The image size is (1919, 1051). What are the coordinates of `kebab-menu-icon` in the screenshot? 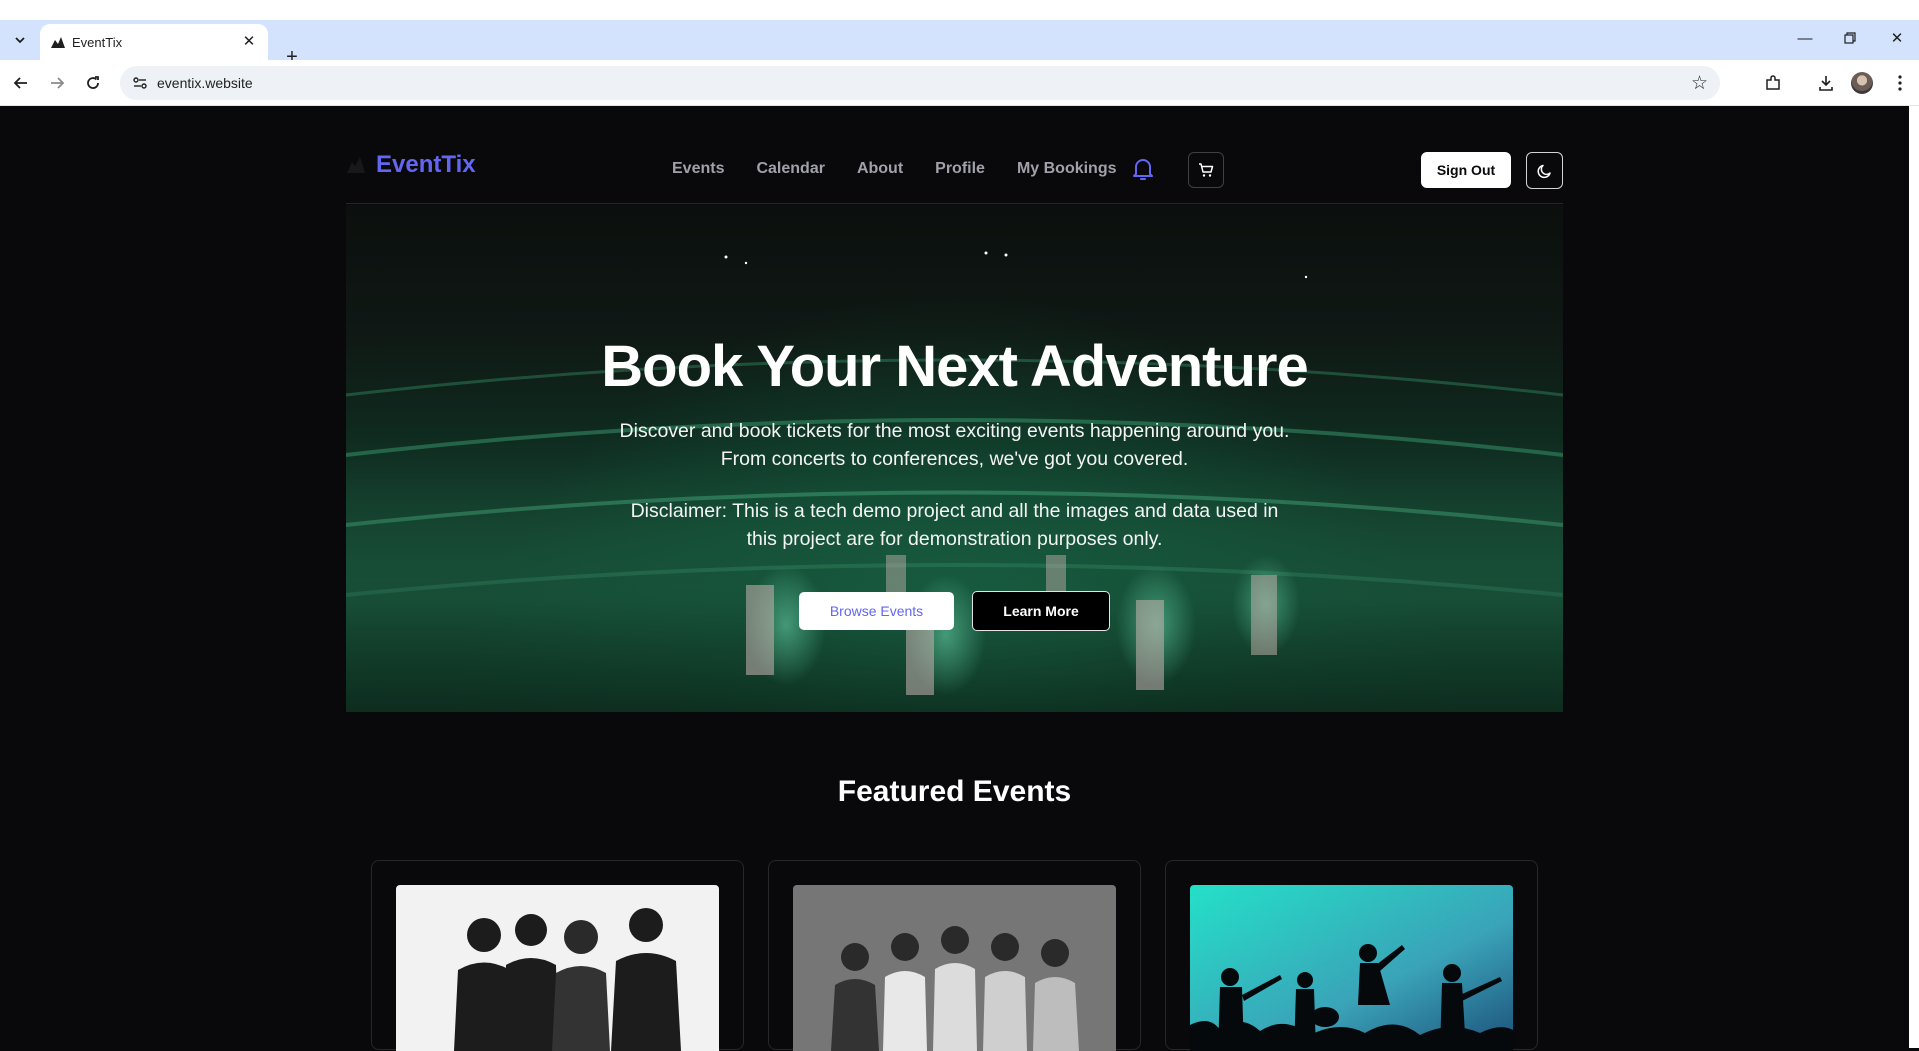 It's located at (1900, 83).